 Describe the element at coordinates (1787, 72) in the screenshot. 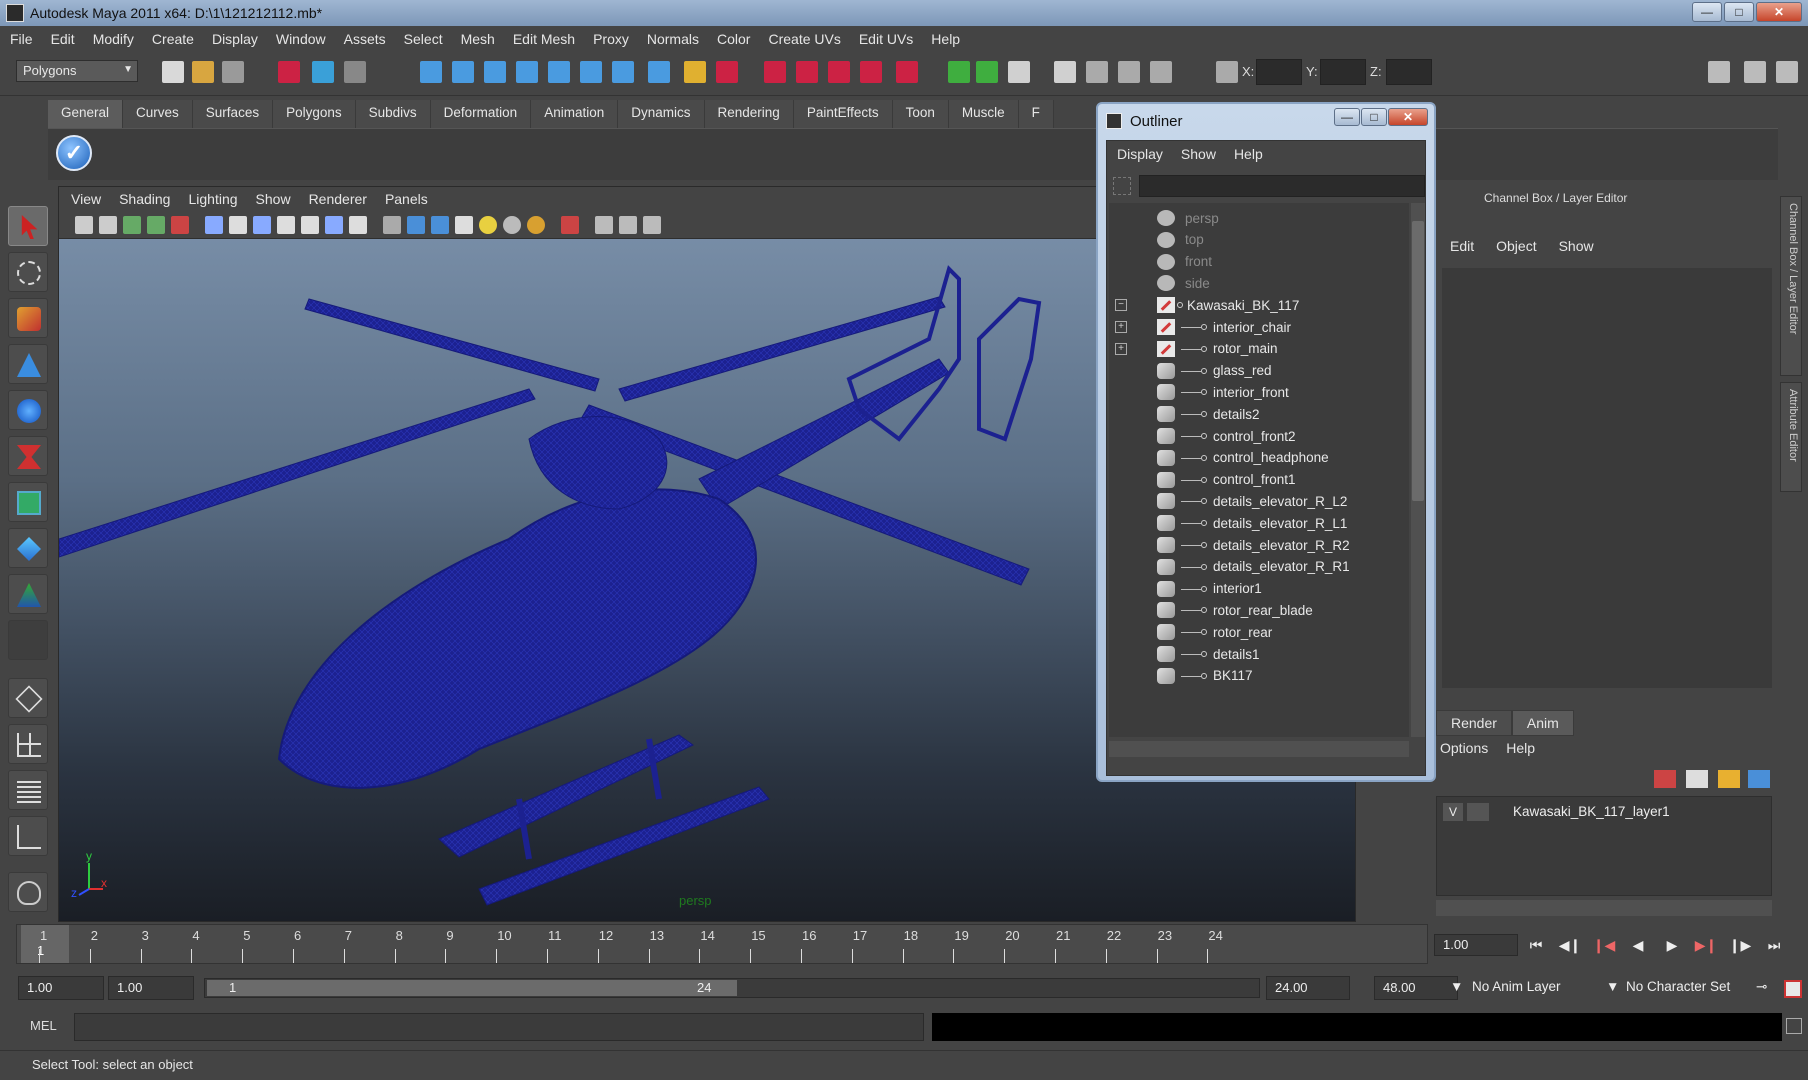

I see `show-layer-editor-icon` at that location.